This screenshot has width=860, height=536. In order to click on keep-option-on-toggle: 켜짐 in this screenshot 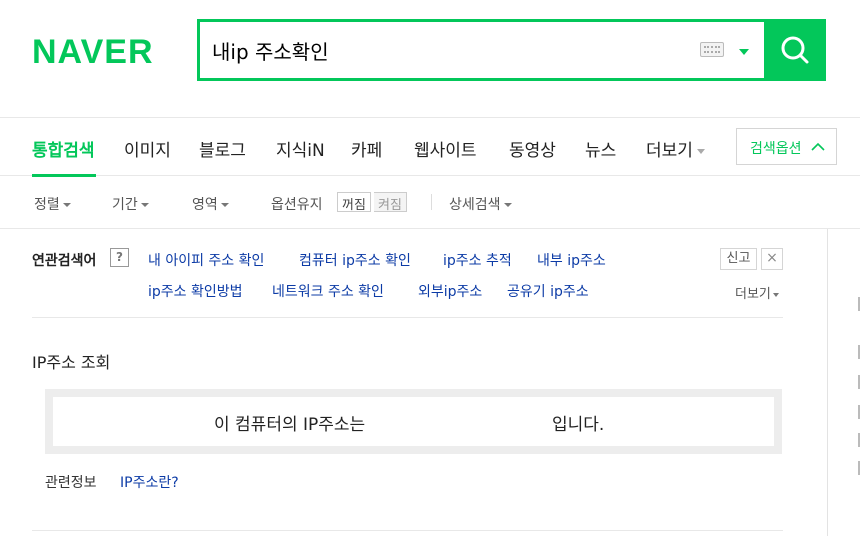, I will do `click(390, 202)`.